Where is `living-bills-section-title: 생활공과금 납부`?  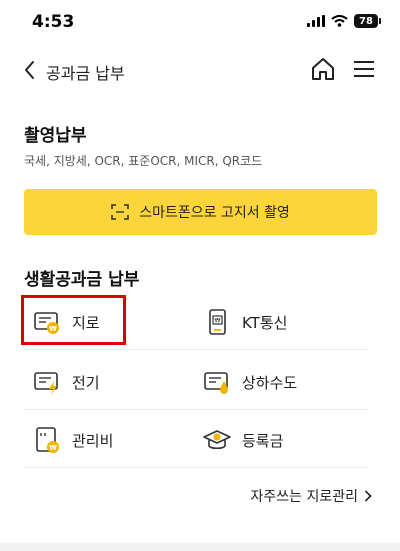 living-bills-section-title: 생활공과금 납부 is located at coordinates (82, 280).